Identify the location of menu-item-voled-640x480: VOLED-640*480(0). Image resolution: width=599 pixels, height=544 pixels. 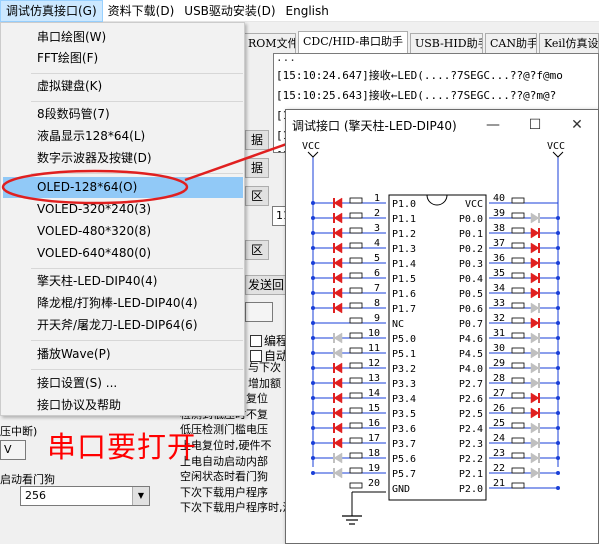
(123, 253).